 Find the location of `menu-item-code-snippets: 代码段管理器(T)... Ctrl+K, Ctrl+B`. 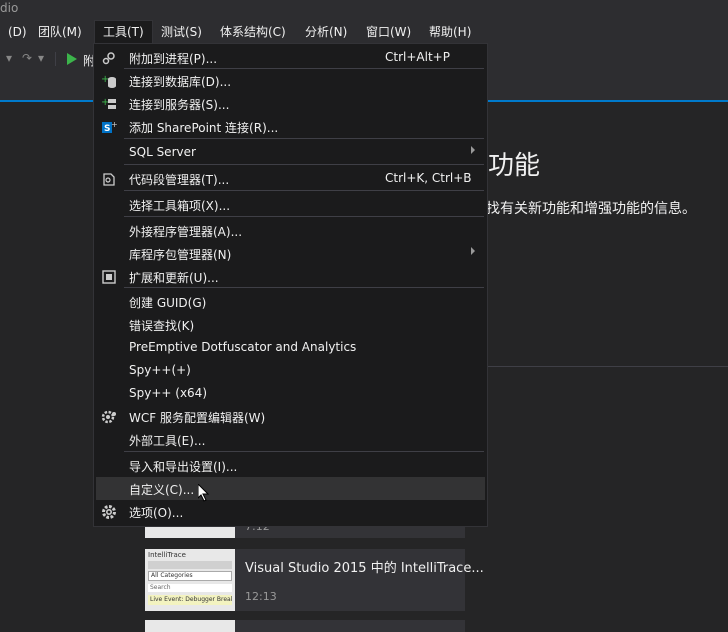

menu-item-code-snippets: 代码段管理器(T)... Ctrl+K, Ctrl+B is located at coordinates (290, 178).